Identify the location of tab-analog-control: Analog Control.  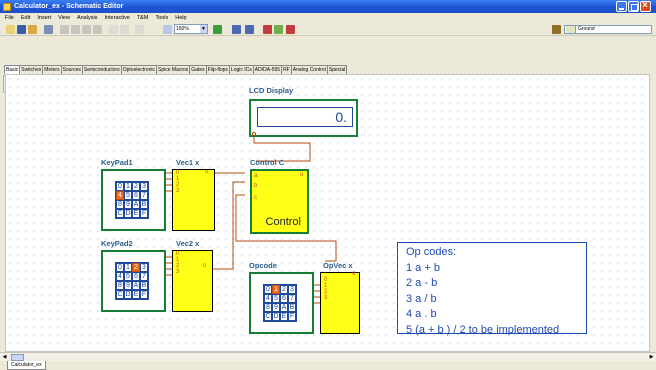
(309, 69).